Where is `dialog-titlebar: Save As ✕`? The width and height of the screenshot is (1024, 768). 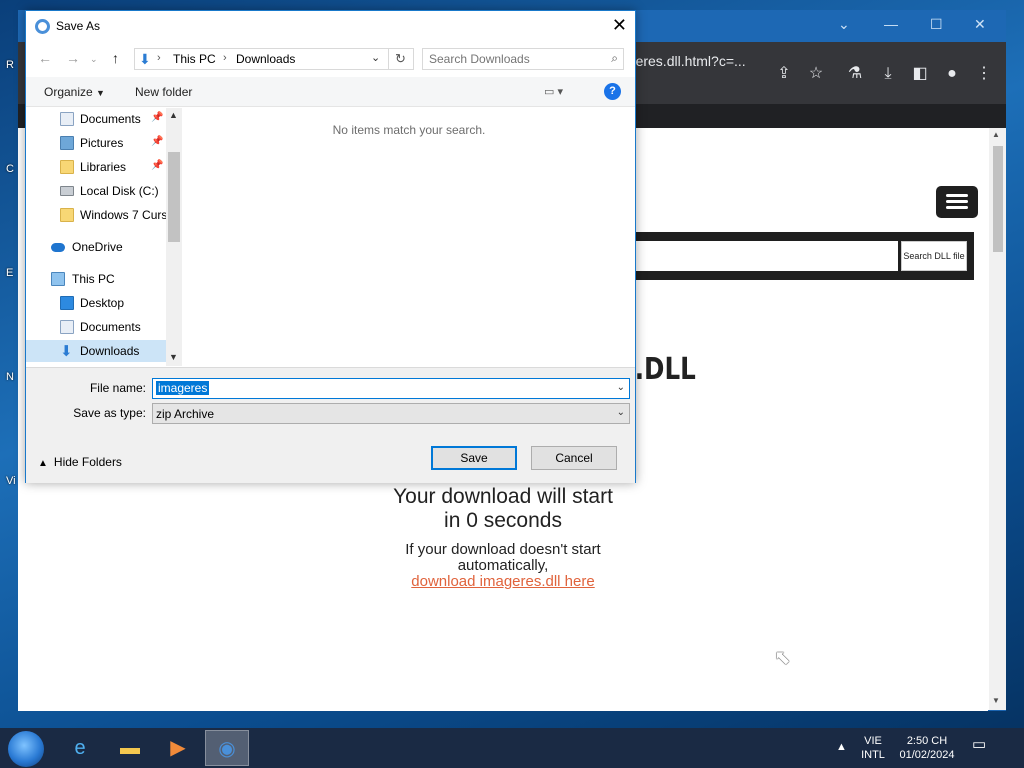 dialog-titlebar: Save As ✕ is located at coordinates (330, 26).